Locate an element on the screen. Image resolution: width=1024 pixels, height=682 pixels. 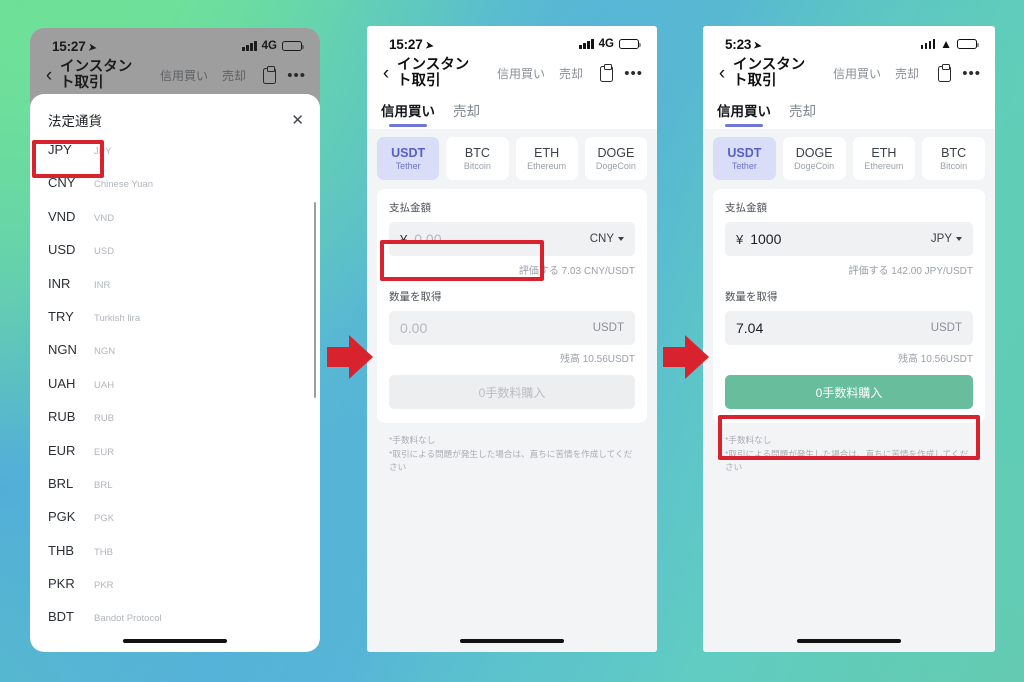
coin-symbol: ETH is located at coordinates (547, 153).